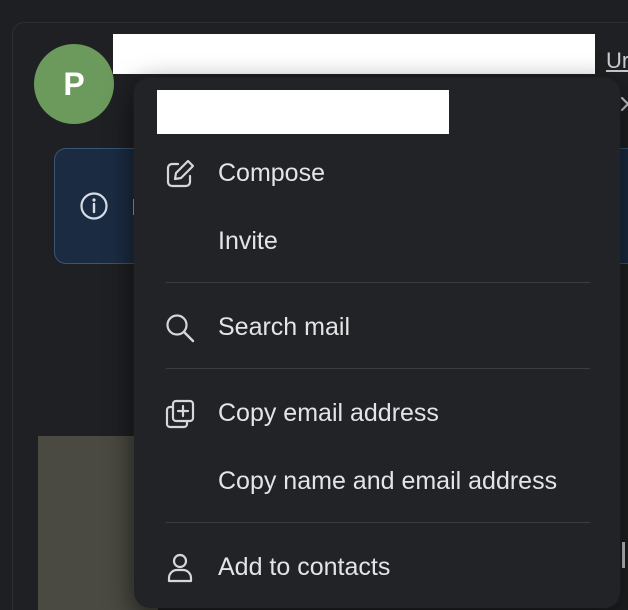  What do you see at coordinates (180, 568) in the screenshot?
I see `person-icon` at bounding box center [180, 568].